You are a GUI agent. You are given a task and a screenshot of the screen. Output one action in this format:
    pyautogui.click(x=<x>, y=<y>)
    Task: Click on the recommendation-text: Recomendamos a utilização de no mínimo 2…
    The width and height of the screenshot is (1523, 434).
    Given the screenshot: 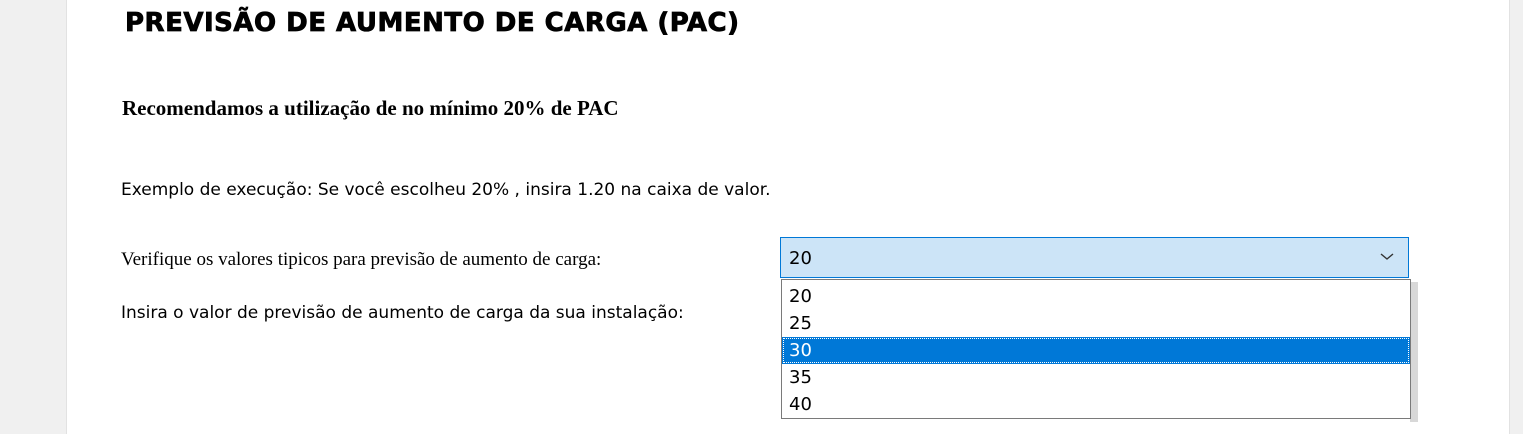 What is the action you would take?
    pyautogui.click(x=370, y=108)
    